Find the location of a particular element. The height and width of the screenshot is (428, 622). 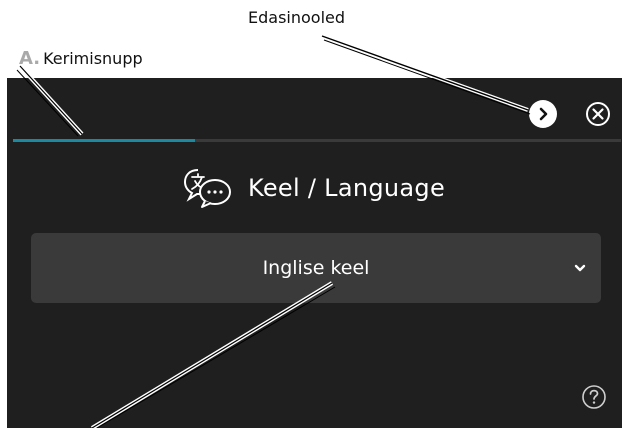

chevron-right-icon is located at coordinates (543, 114).